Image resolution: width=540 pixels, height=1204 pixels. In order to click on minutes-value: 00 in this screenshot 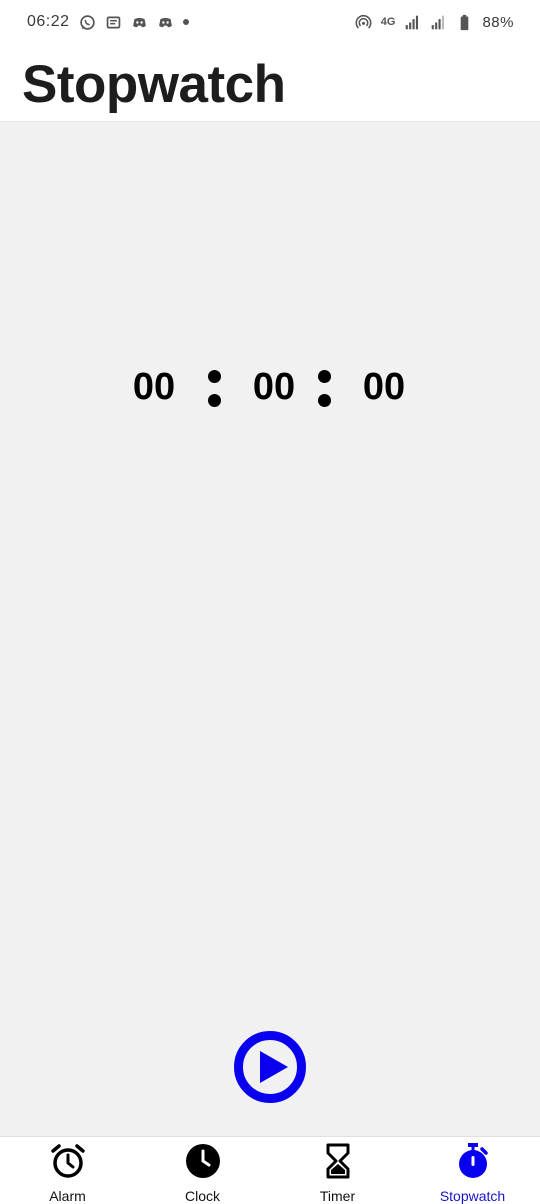, I will do `click(154, 387)`.